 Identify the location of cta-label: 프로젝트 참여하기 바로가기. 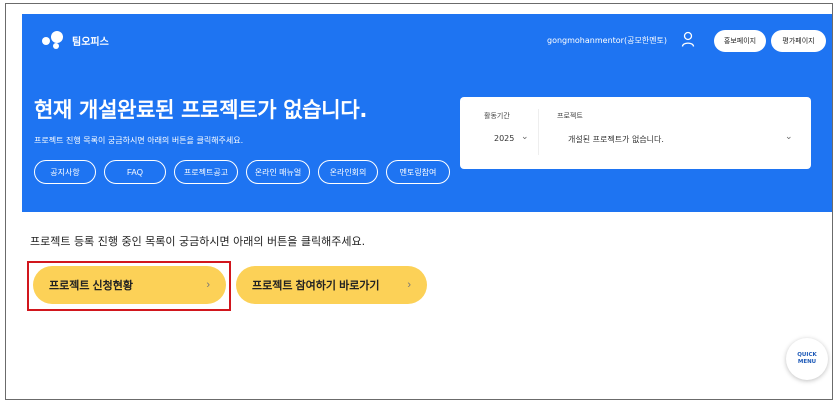
(316, 286).